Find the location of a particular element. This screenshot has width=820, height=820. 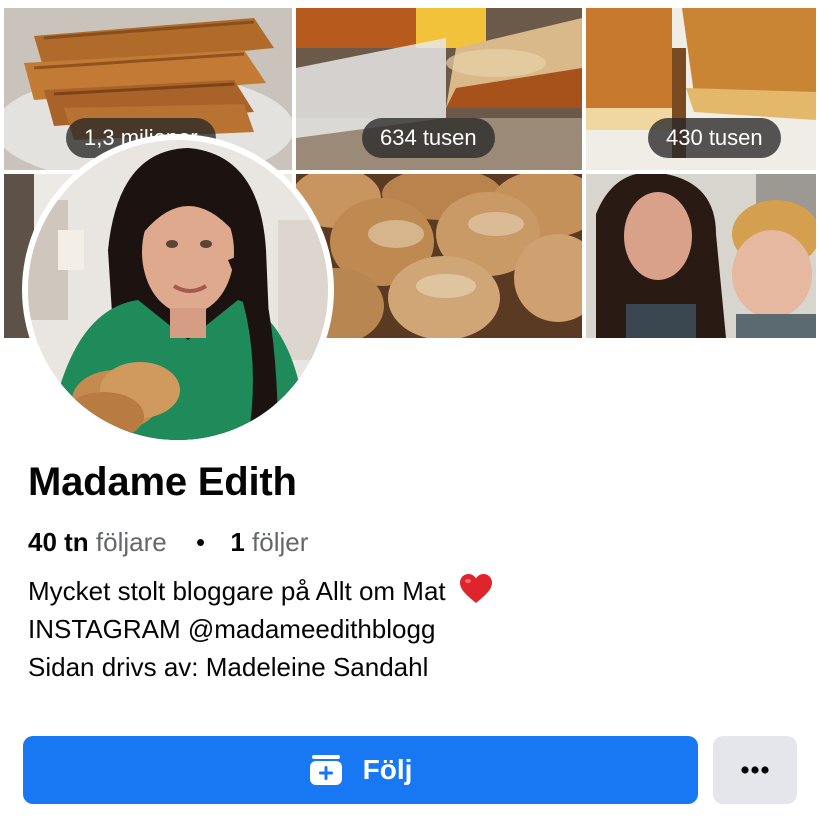

followers-label: följare is located at coordinates (131, 542).